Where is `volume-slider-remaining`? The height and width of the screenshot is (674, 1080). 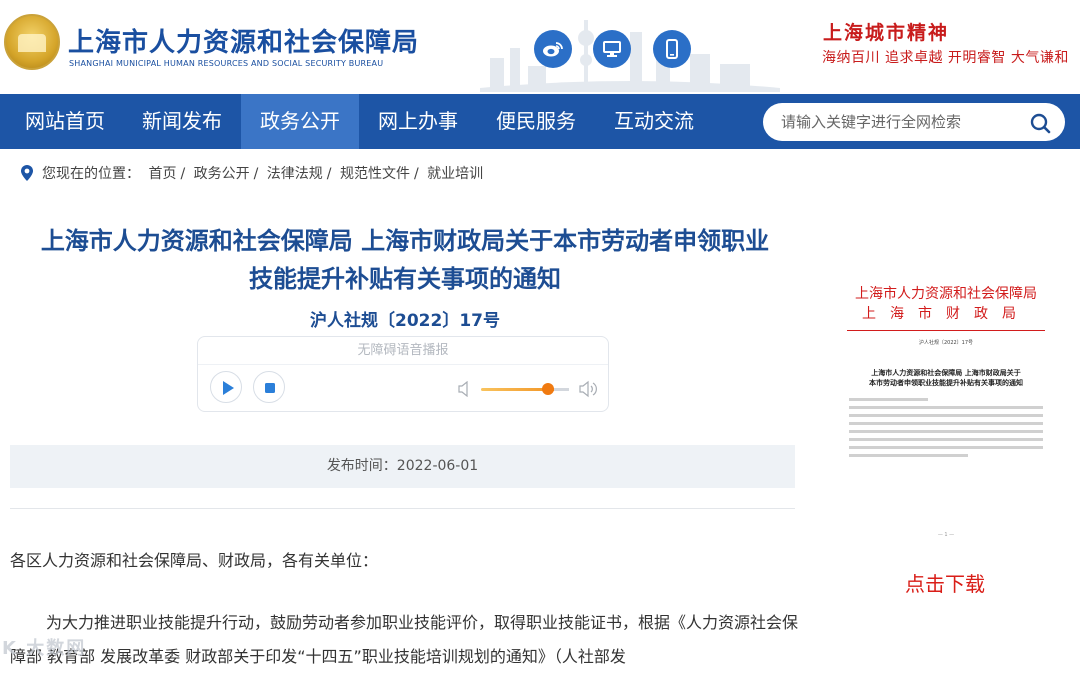
volume-slider-remaining is located at coordinates (561, 389).